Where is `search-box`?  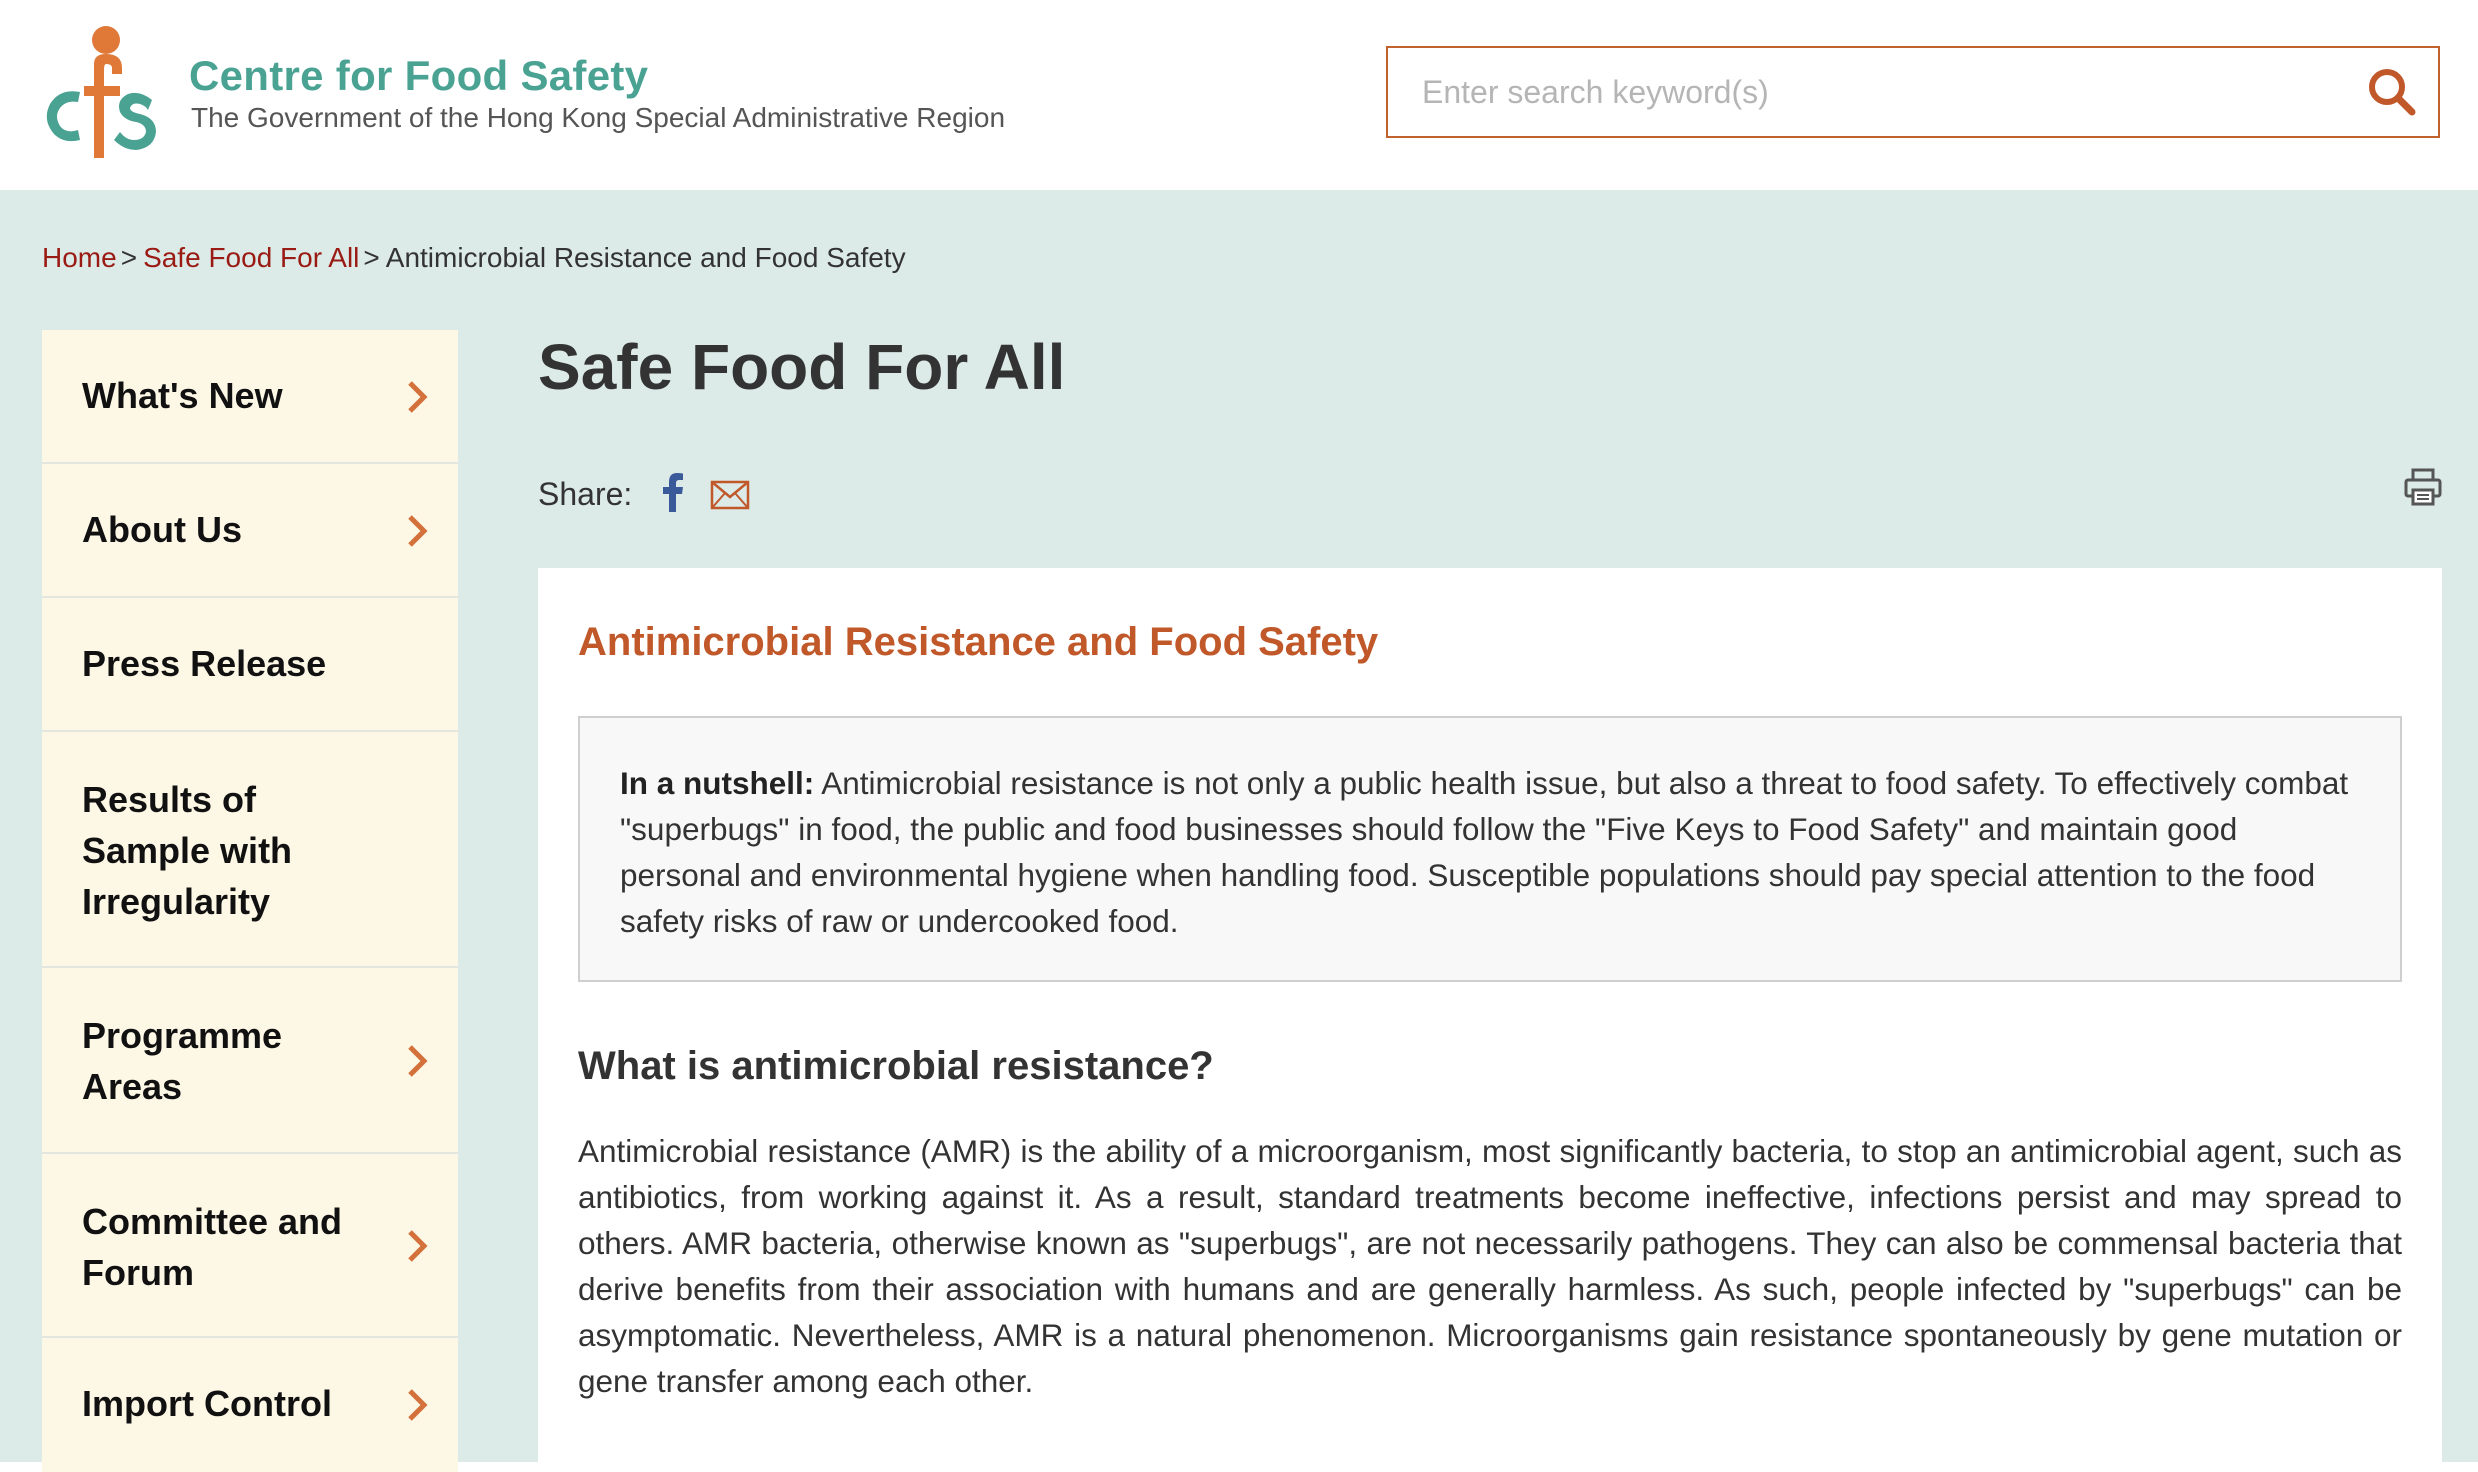
search-box is located at coordinates (1913, 92).